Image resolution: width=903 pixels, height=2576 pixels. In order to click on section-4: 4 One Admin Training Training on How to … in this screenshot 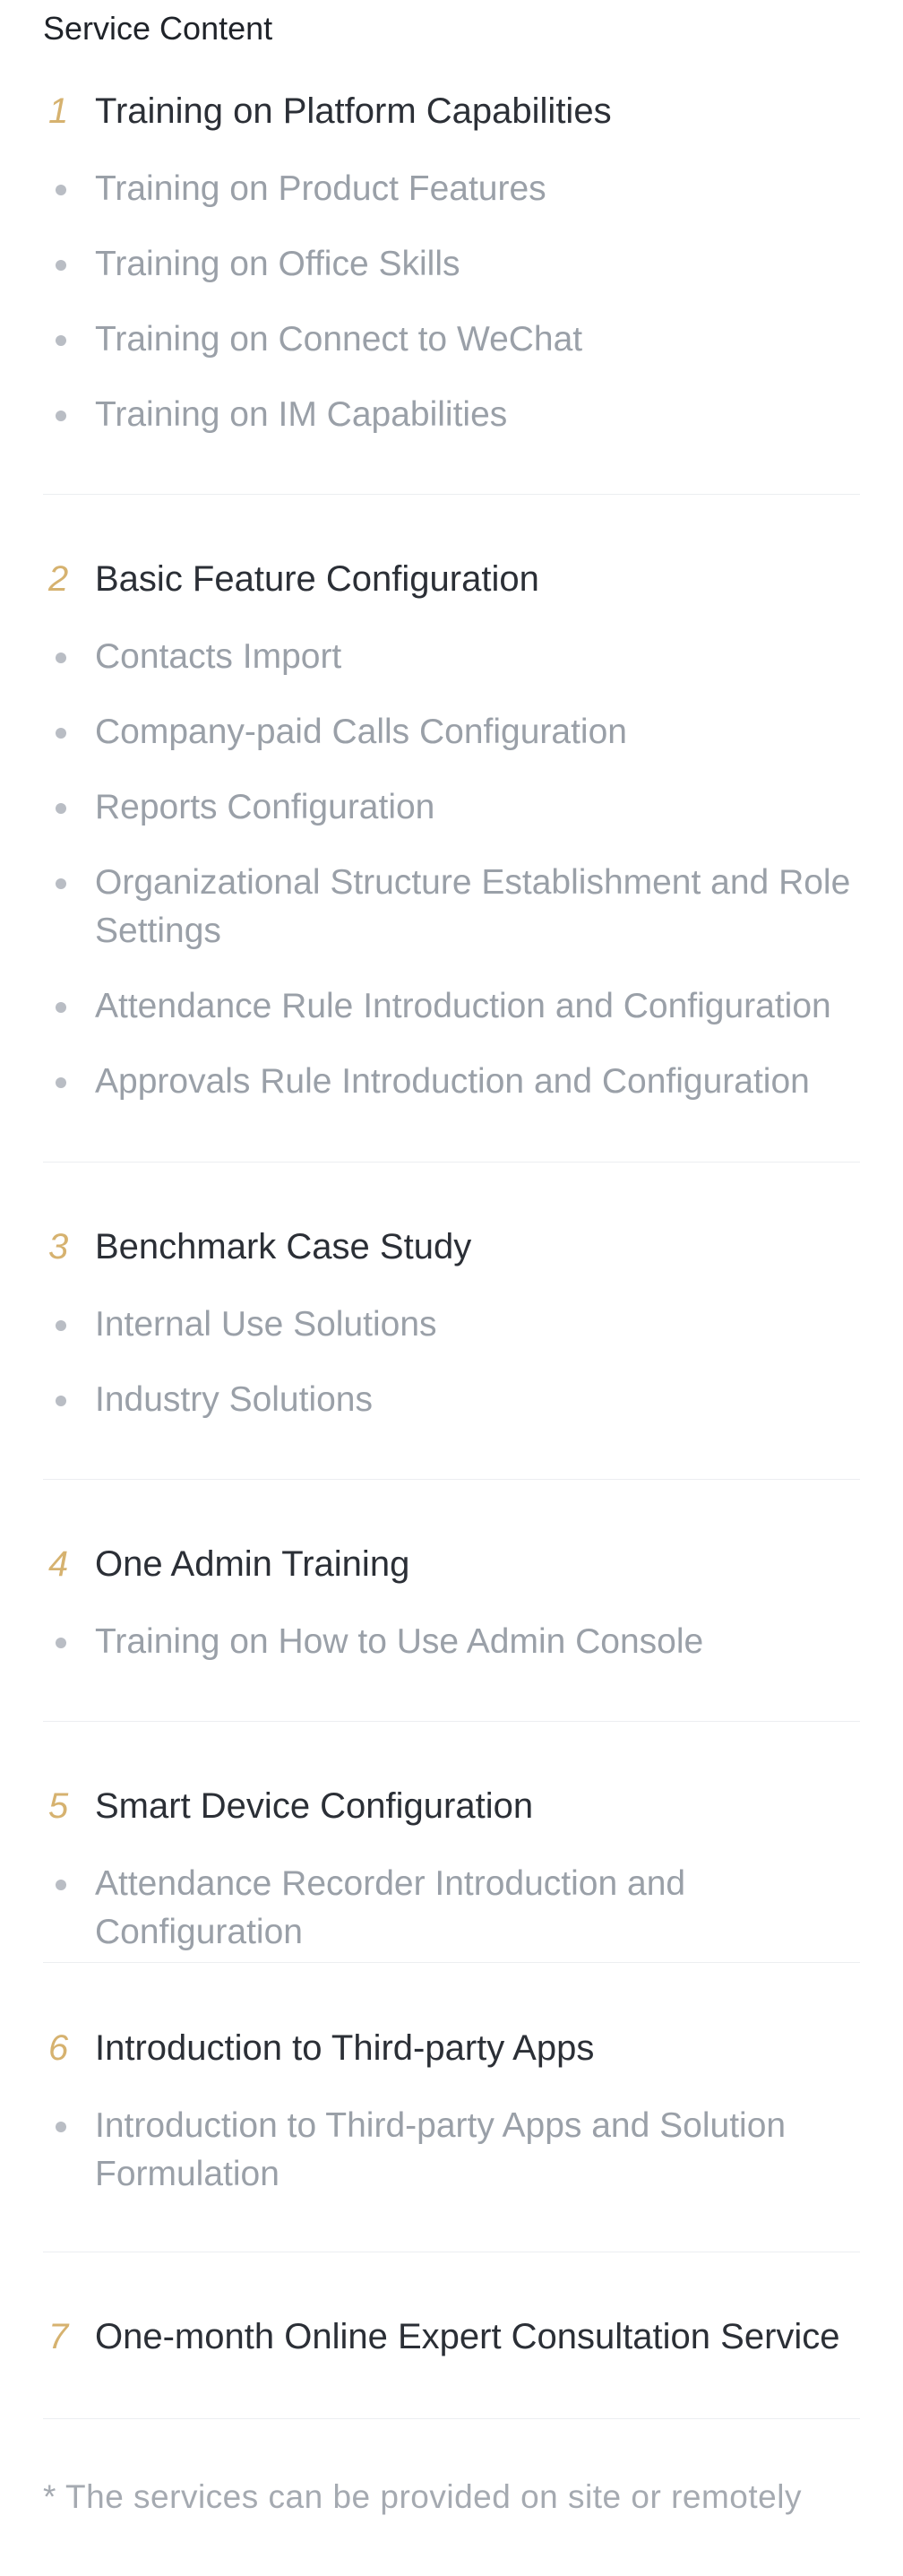, I will do `click(451, 1601)`.